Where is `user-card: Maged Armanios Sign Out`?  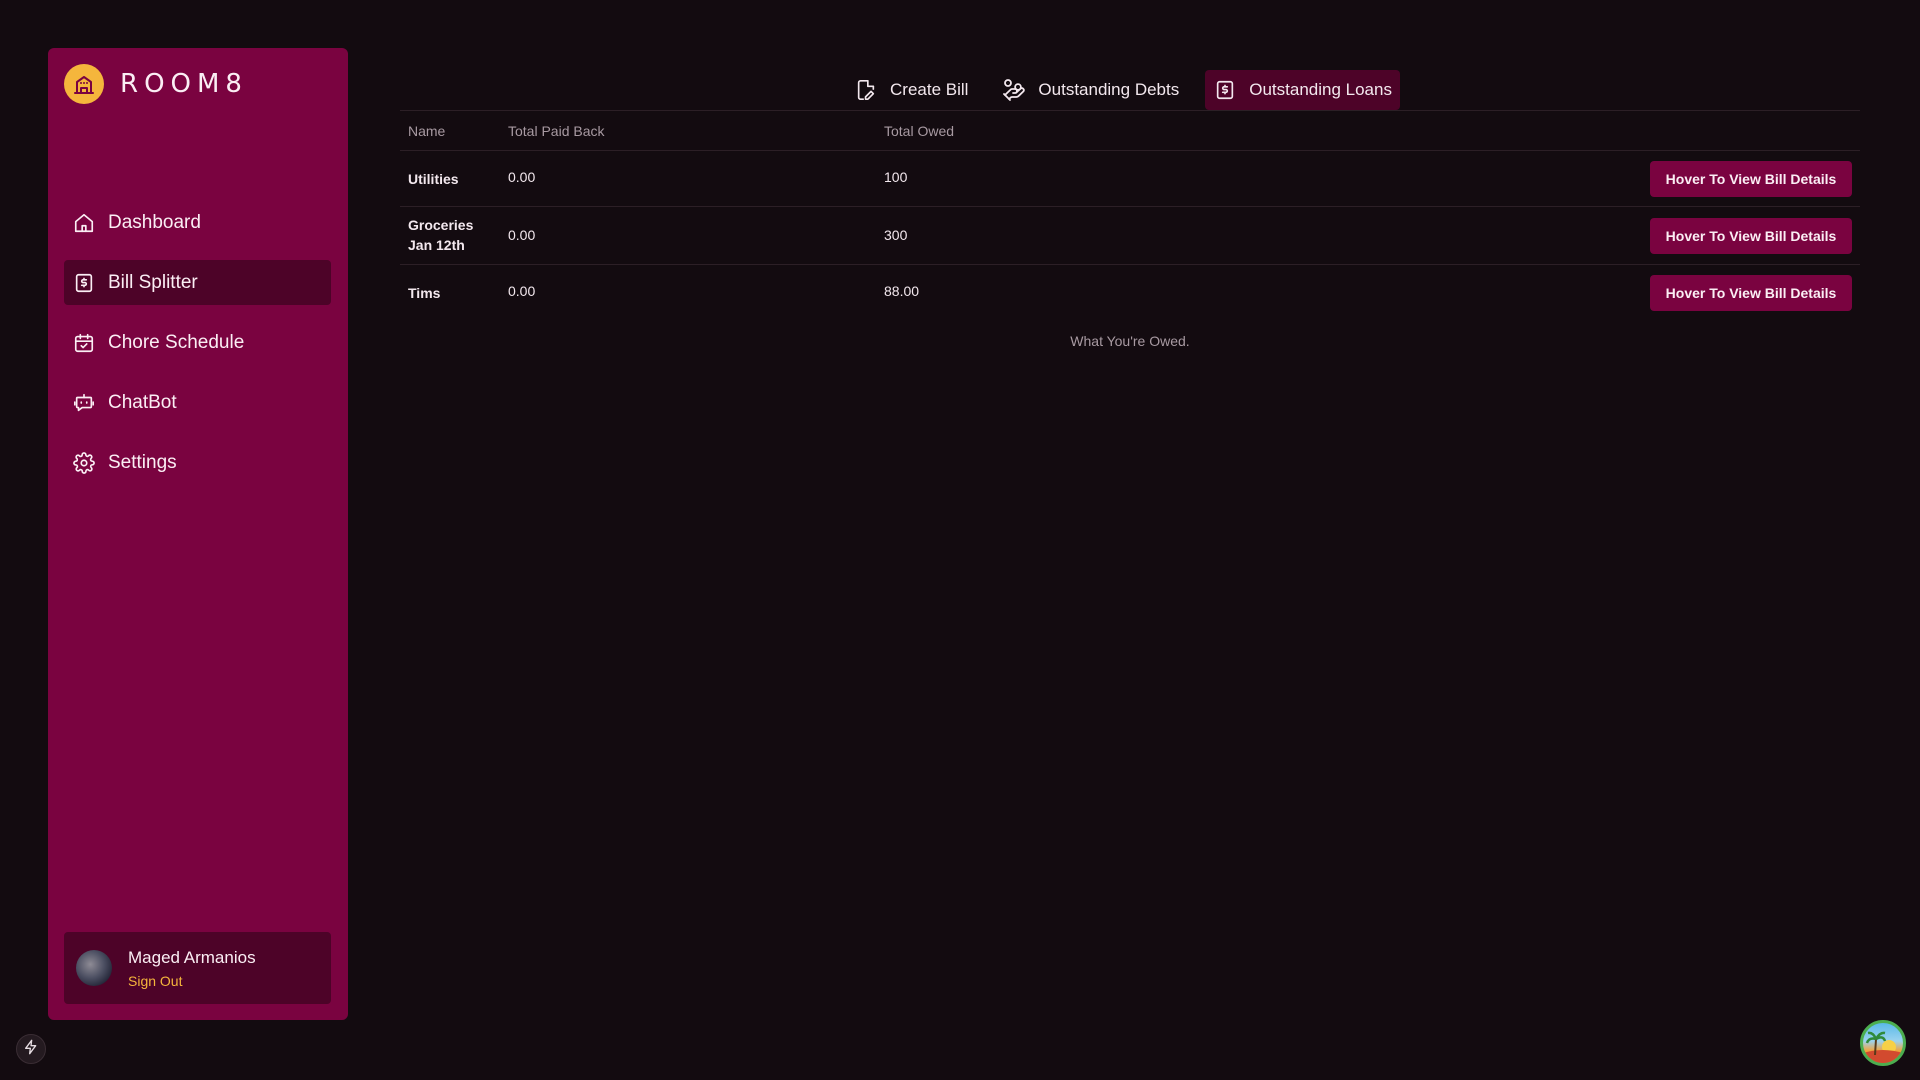
user-card: Maged Armanios Sign Out is located at coordinates (197, 968).